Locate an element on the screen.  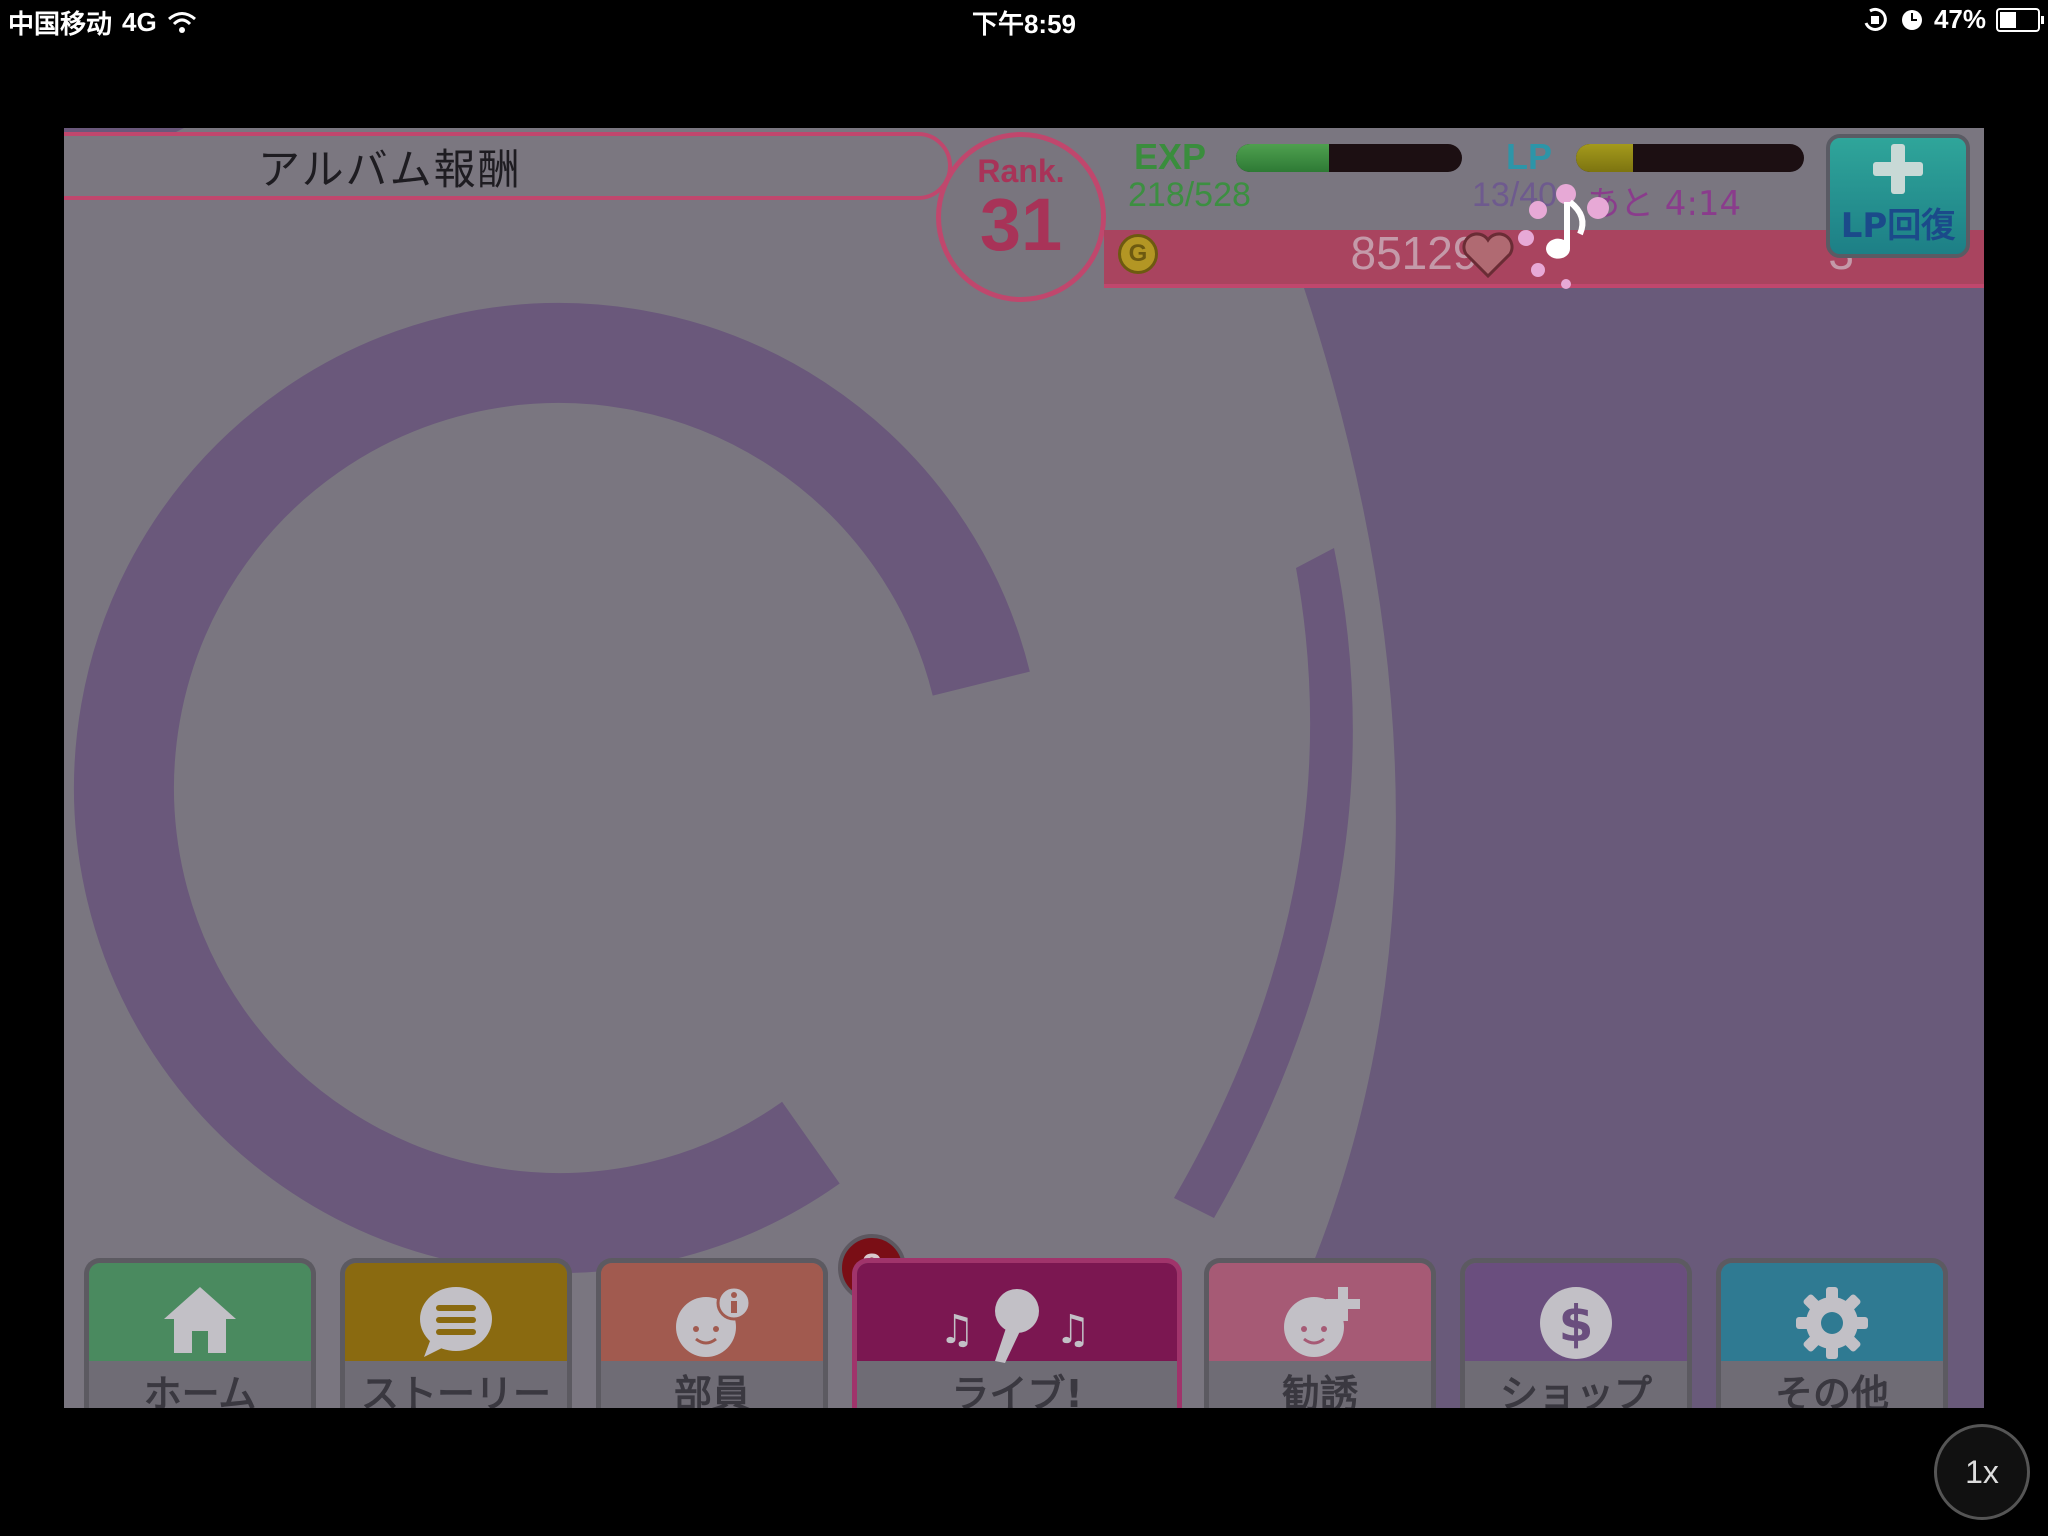
member-icon is located at coordinates (714, 1321).